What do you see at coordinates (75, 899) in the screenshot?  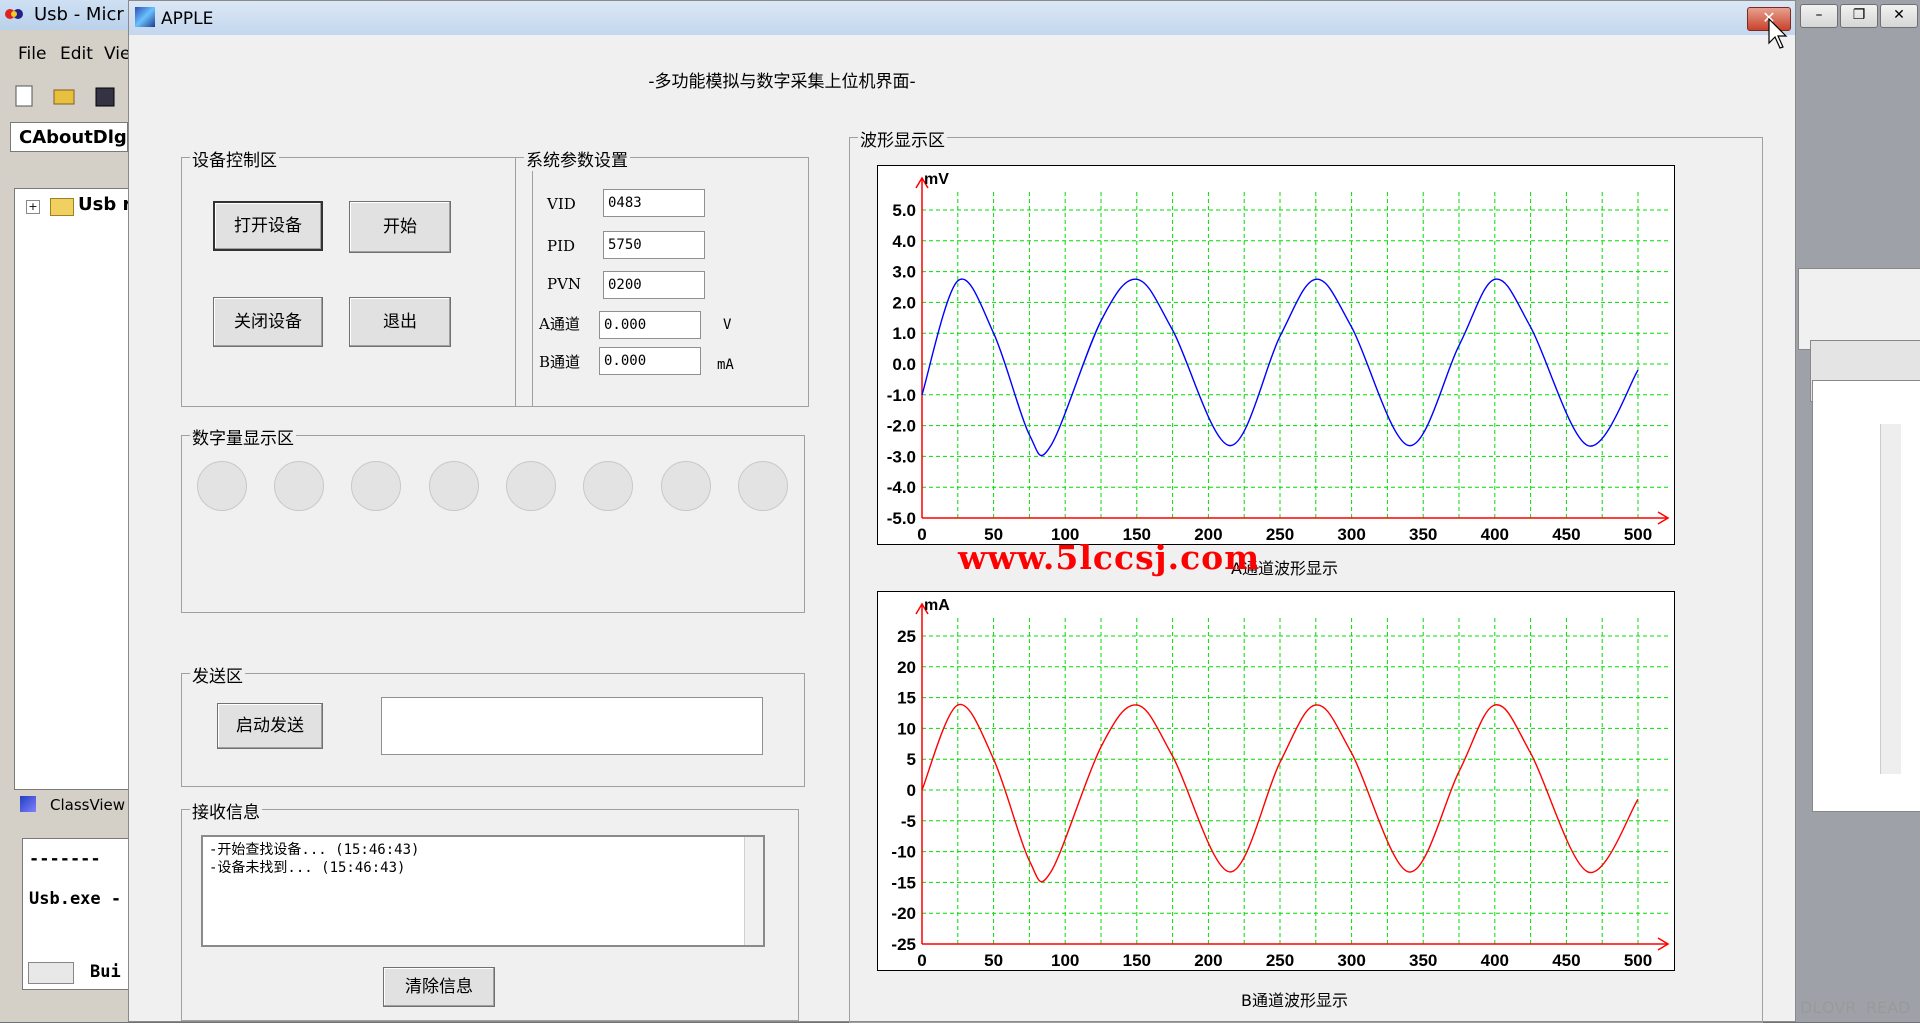 I see `output-line: Usb.exe -` at bounding box center [75, 899].